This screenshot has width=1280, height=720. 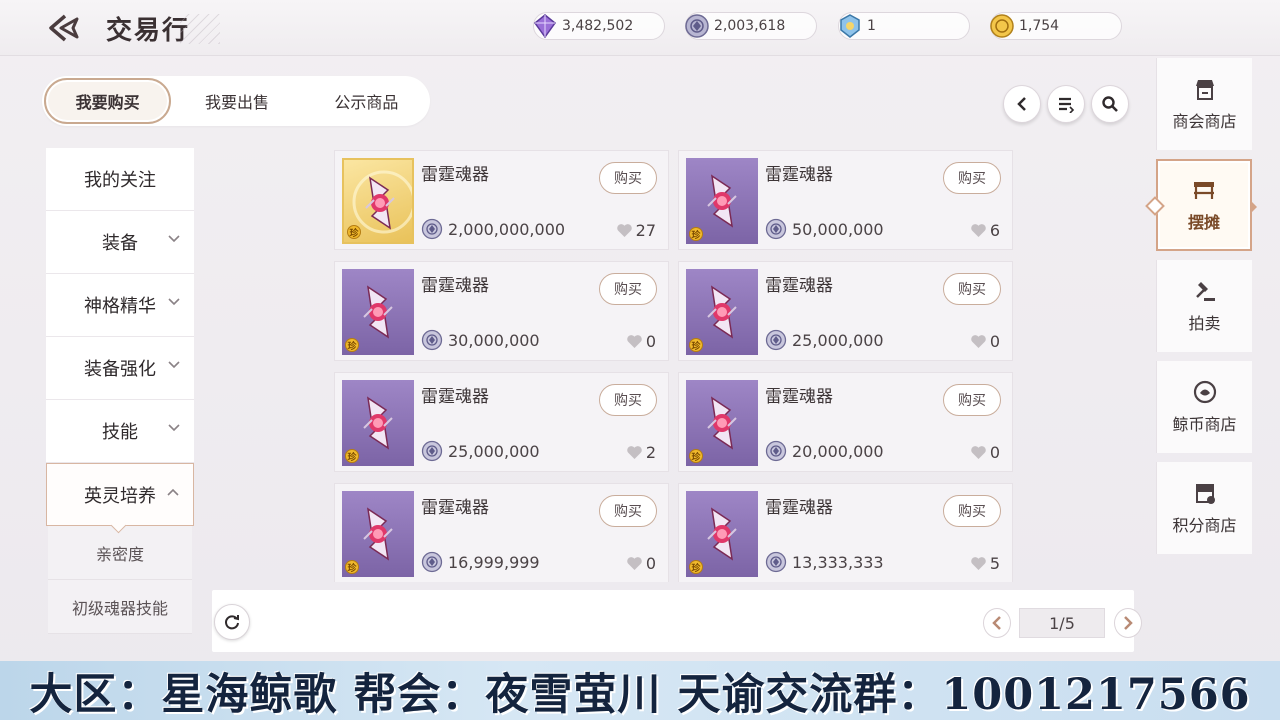 What do you see at coordinates (501, 532) in the screenshot?
I see `item-card: 珍 雷霆魂器 购买 16,999,999 0` at bounding box center [501, 532].